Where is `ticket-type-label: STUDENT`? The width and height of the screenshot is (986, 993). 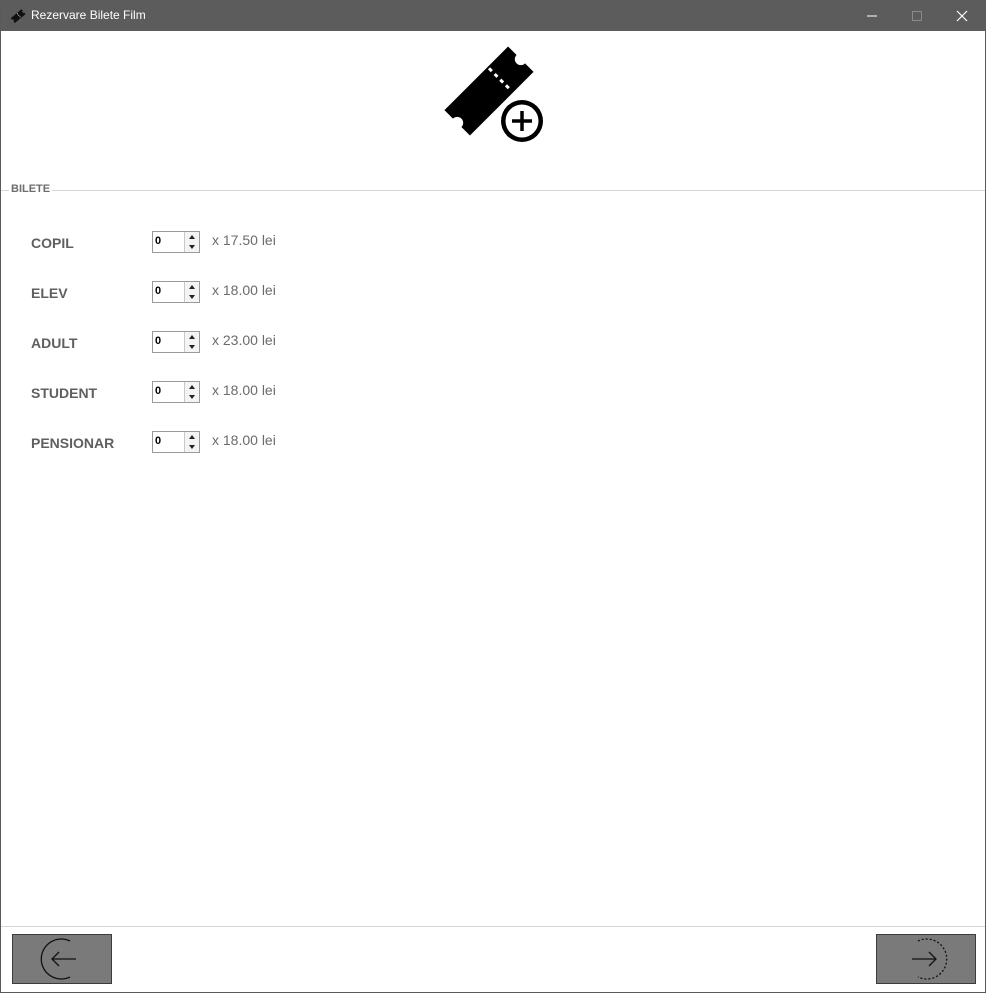
ticket-type-label: STUDENT is located at coordinates (64, 393).